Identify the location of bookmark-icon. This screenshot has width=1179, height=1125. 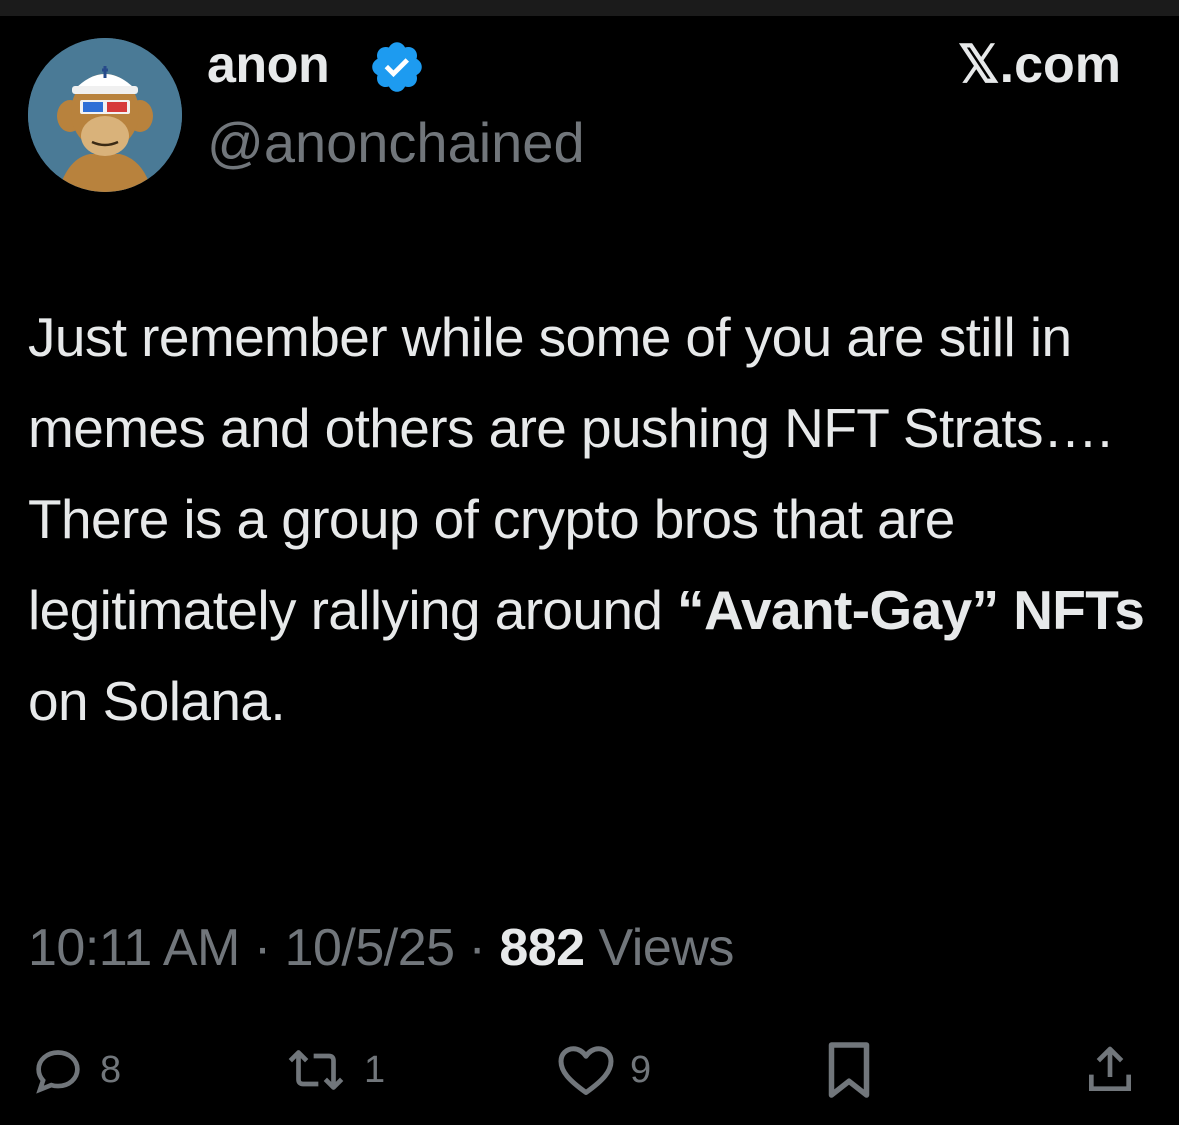
(849, 1070).